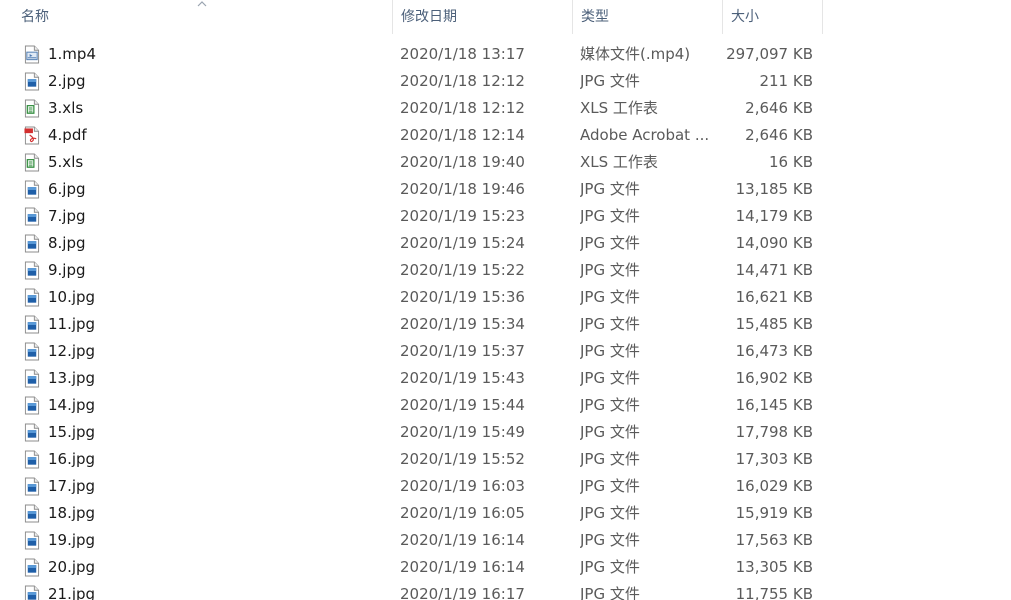 The width and height of the screenshot is (1011, 600). Describe the element at coordinates (72, 324) in the screenshot. I see `file-name: 11.jpg` at that location.